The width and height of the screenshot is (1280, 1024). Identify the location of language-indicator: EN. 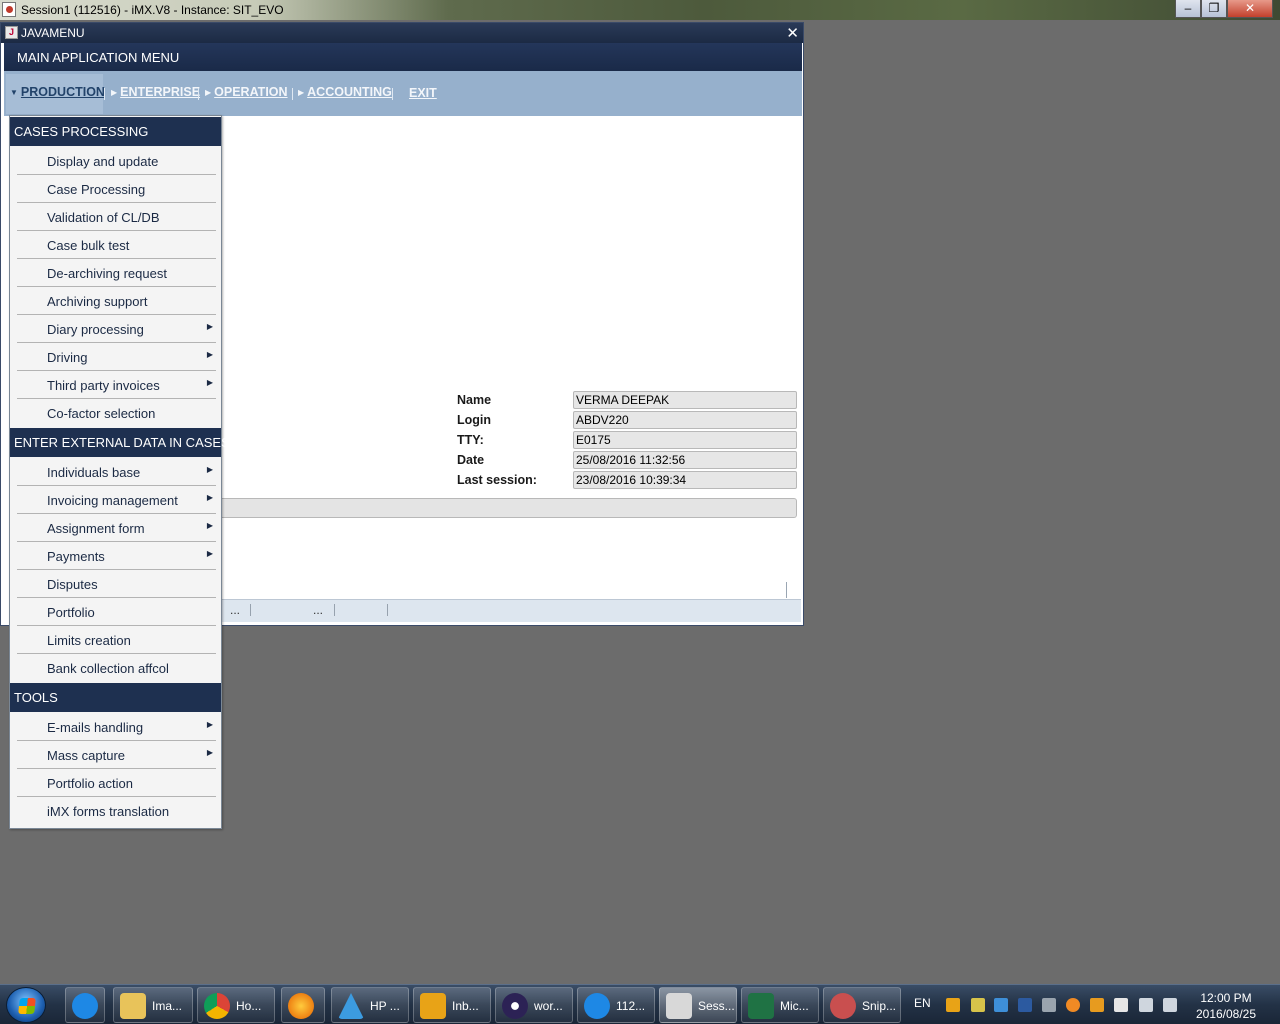
(922, 1010).